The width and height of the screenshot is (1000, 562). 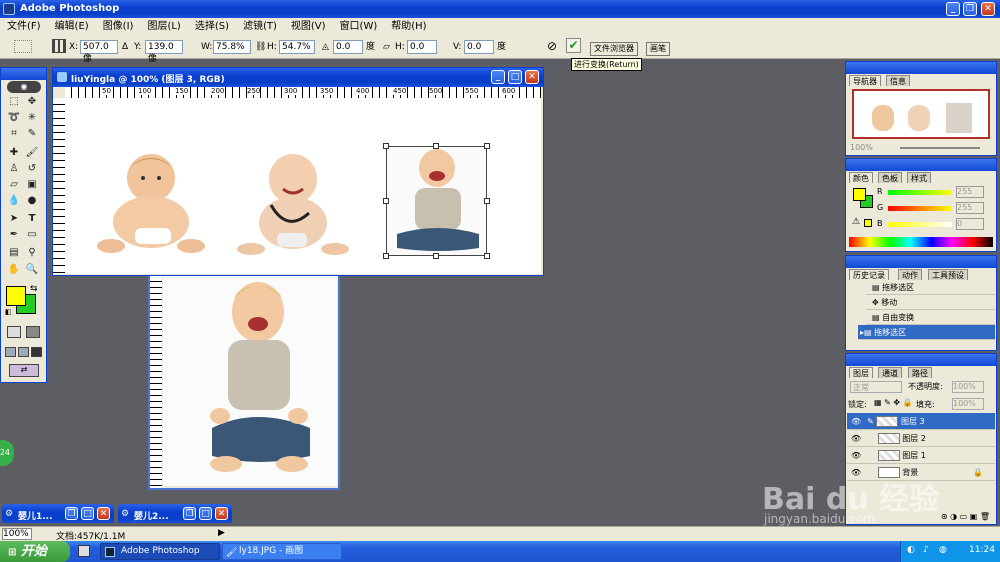 What do you see at coordinates (910, 274) in the screenshot?
I see `tab-actions: 动作` at bounding box center [910, 274].